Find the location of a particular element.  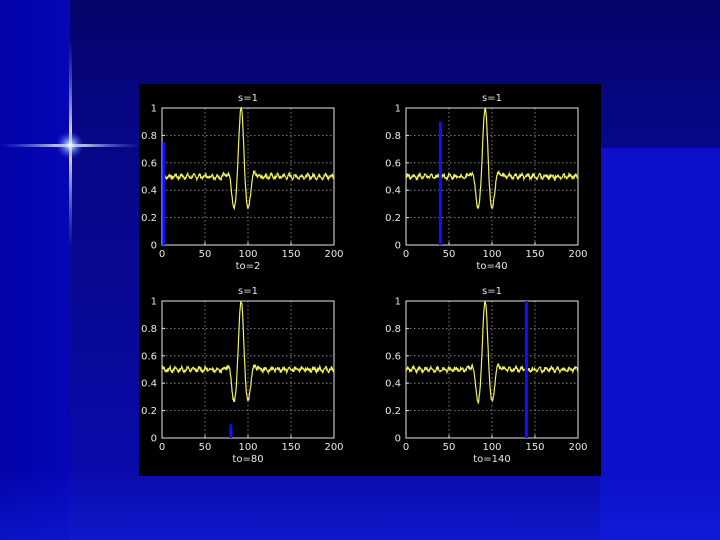

x-axis-label: to=80 is located at coordinates (247, 459).